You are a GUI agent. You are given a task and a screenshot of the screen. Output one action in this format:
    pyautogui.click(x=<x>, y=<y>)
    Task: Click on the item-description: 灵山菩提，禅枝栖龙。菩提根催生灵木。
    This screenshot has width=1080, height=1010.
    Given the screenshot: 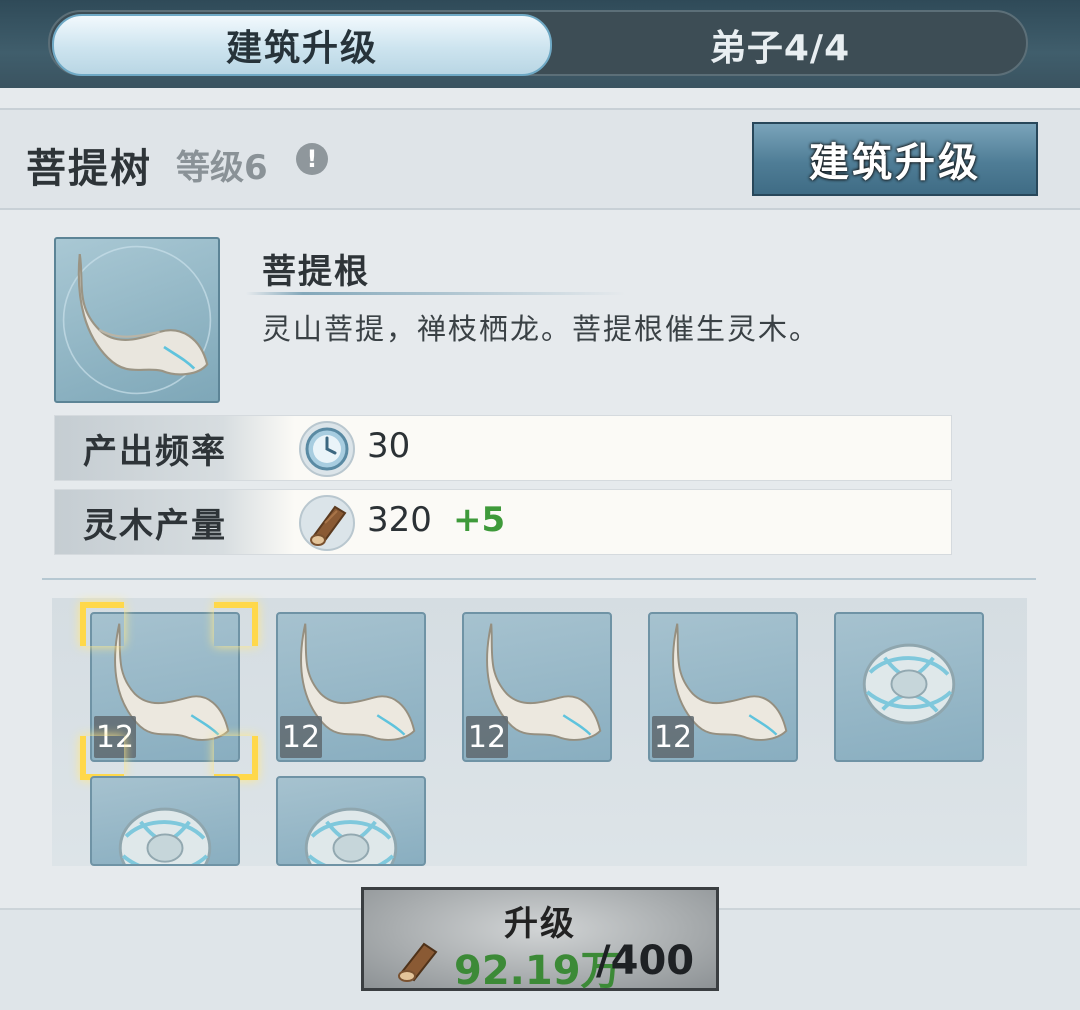 What is the action you would take?
    pyautogui.click(x=541, y=329)
    